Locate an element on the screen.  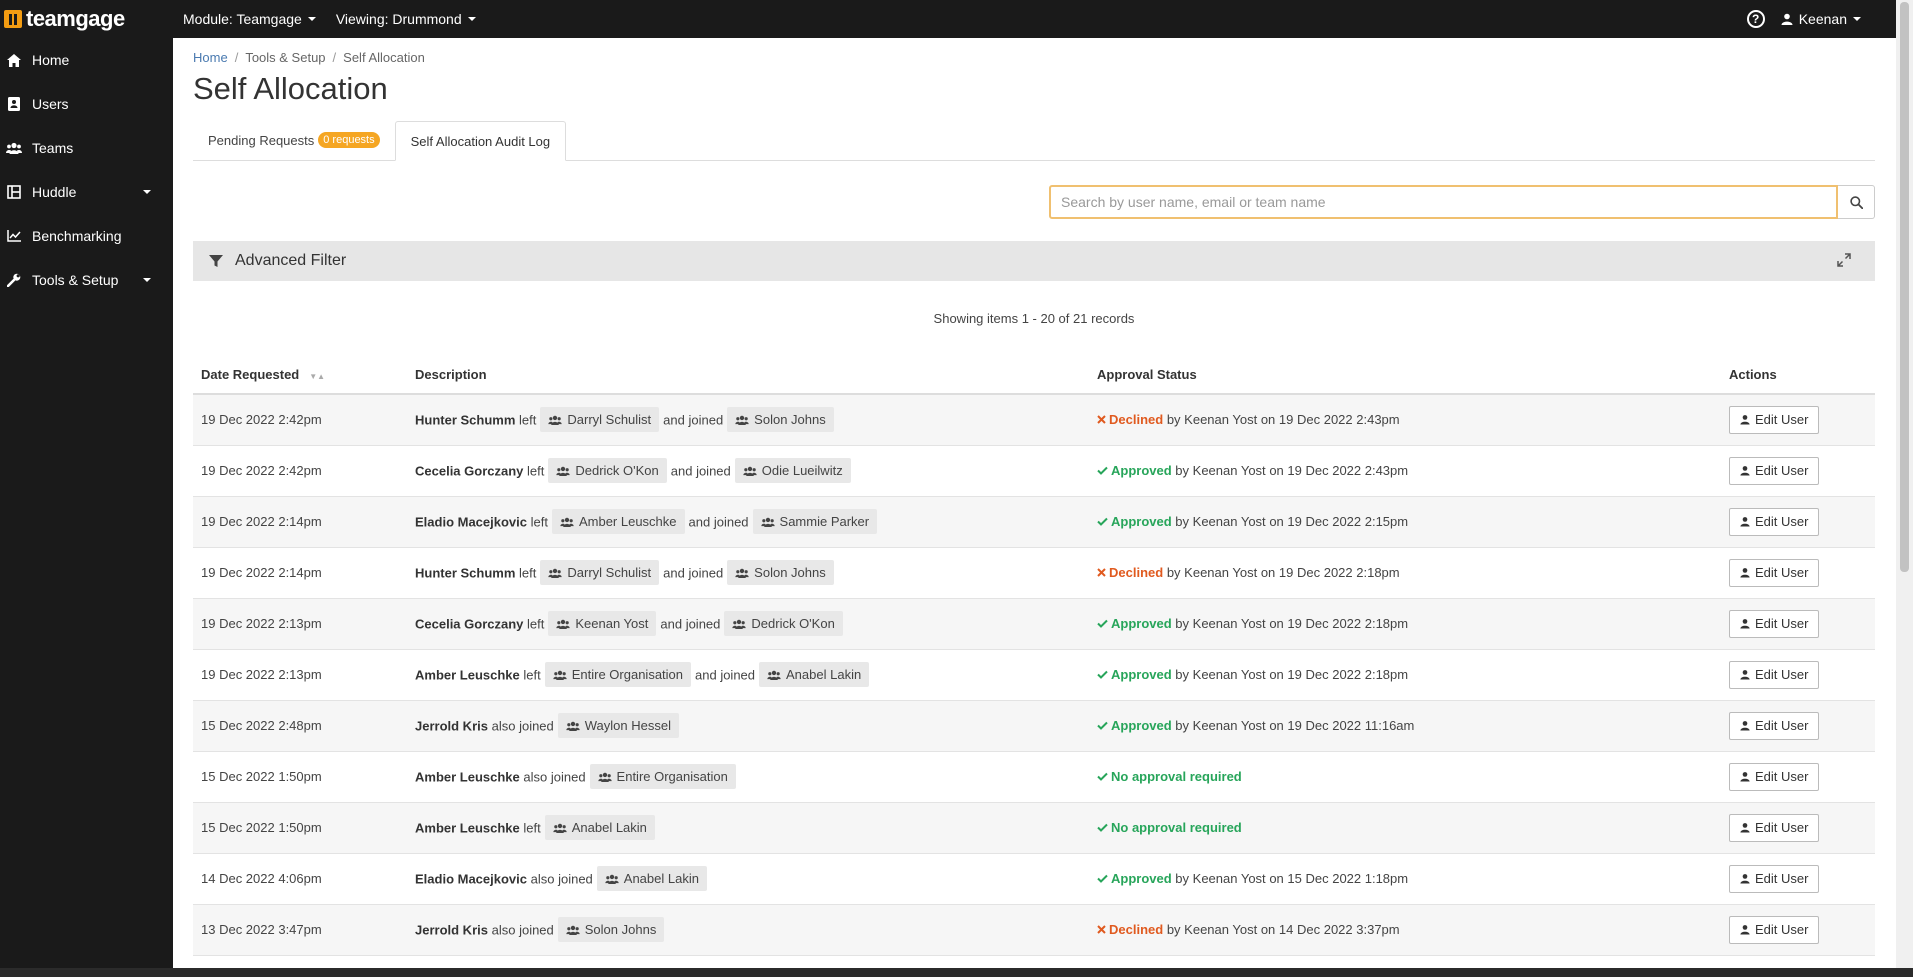
cell-date: 15 Dec 2022 2:48pm is located at coordinates (300, 726).